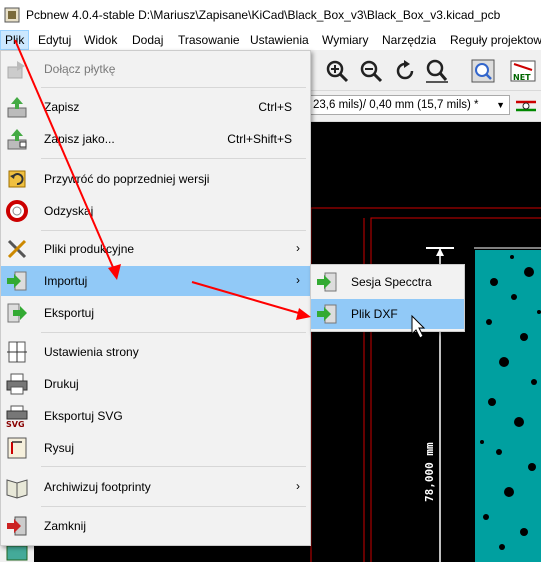  I want to click on menu-item-pliki-produkcyjne: Pliki produkcyjne ›, so click(155, 249).